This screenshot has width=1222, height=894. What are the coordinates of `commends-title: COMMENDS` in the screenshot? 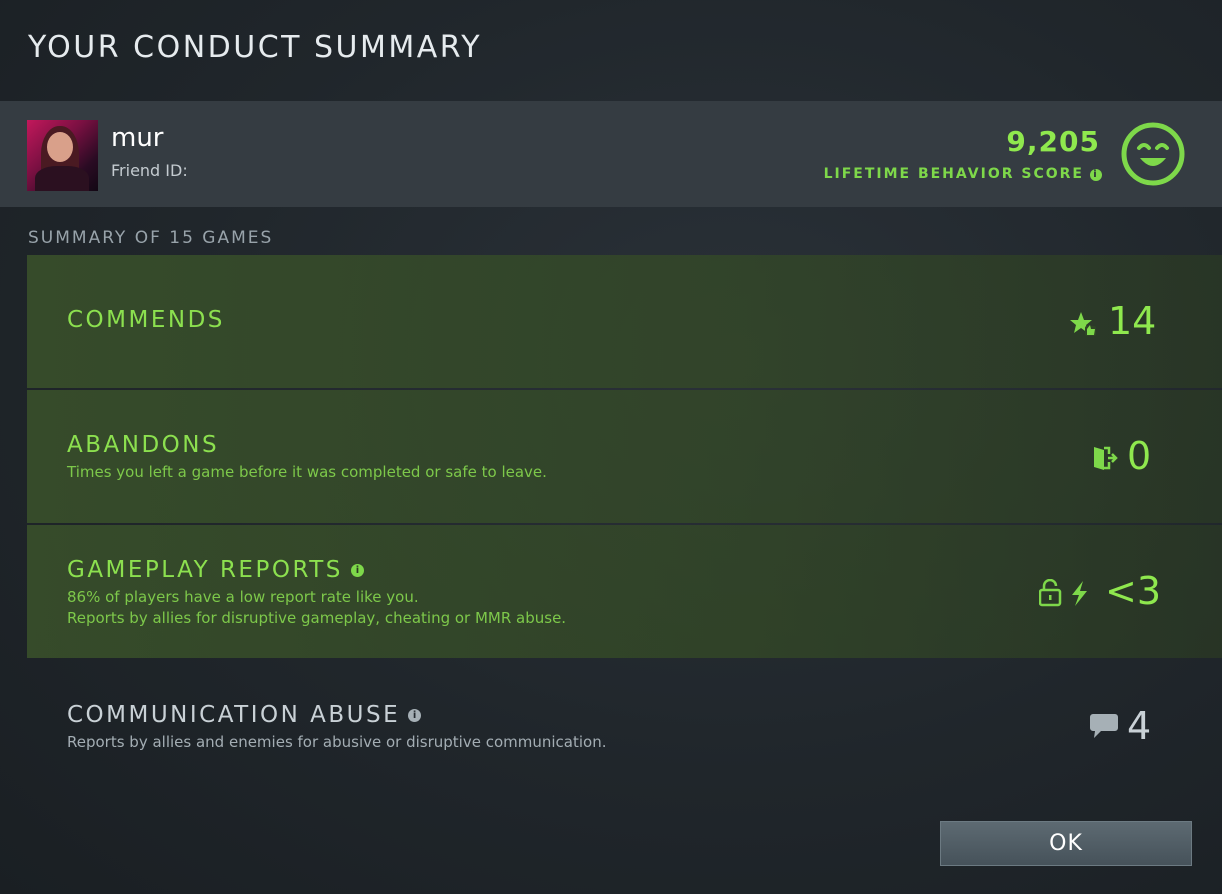 It's located at (146, 320).